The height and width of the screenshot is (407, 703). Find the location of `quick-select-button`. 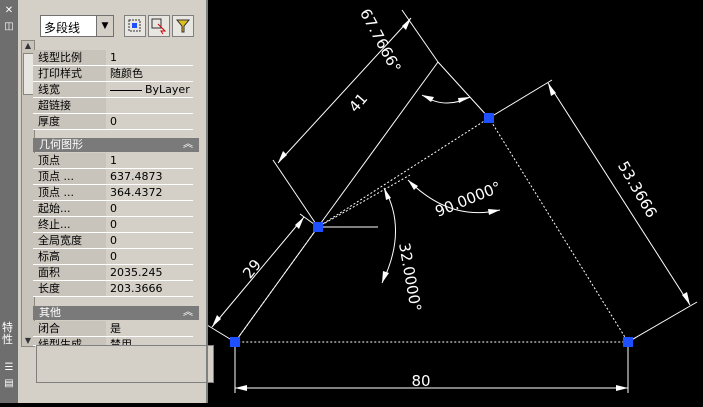

quick-select-button is located at coordinates (135, 26).